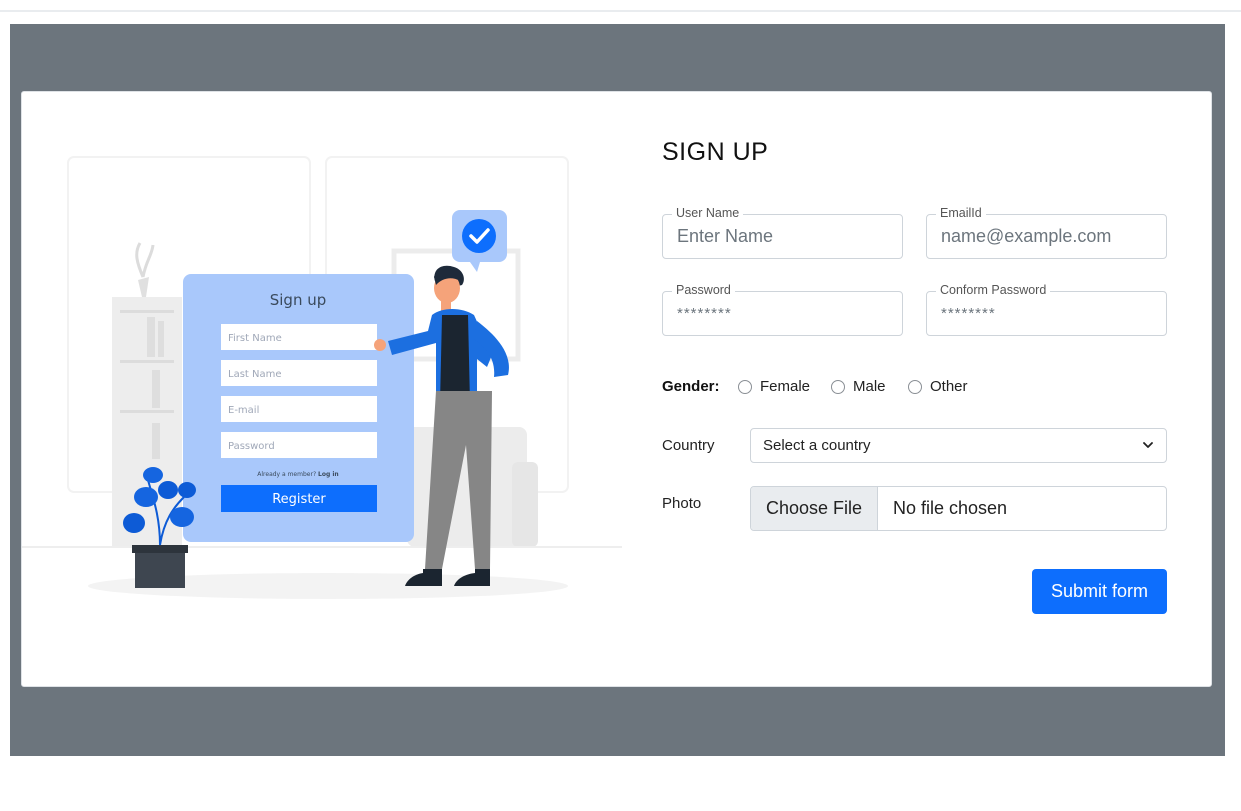 Image resolution: width=1241 pixels, height=811 pixels. I want to click on illus-already-member: Already a member?, so click(286, 474).